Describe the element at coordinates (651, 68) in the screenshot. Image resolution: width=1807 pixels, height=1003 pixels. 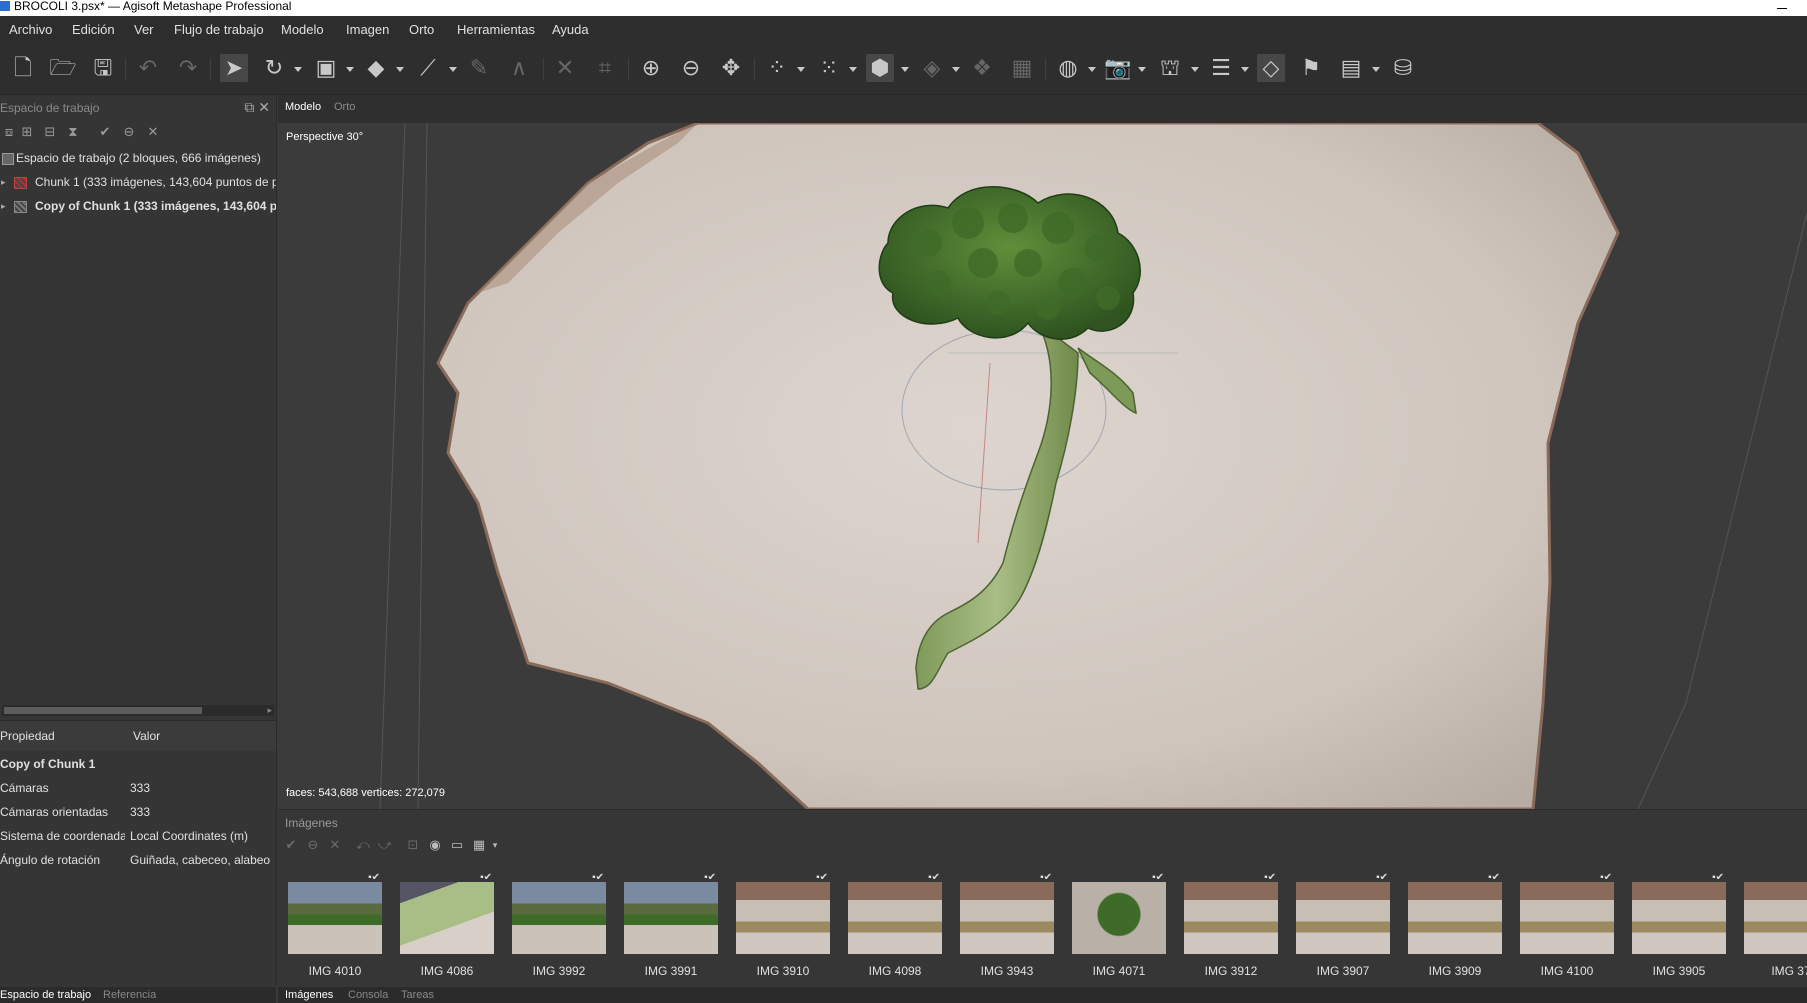
I see `zoom-in-icon: ⊕` at that location.